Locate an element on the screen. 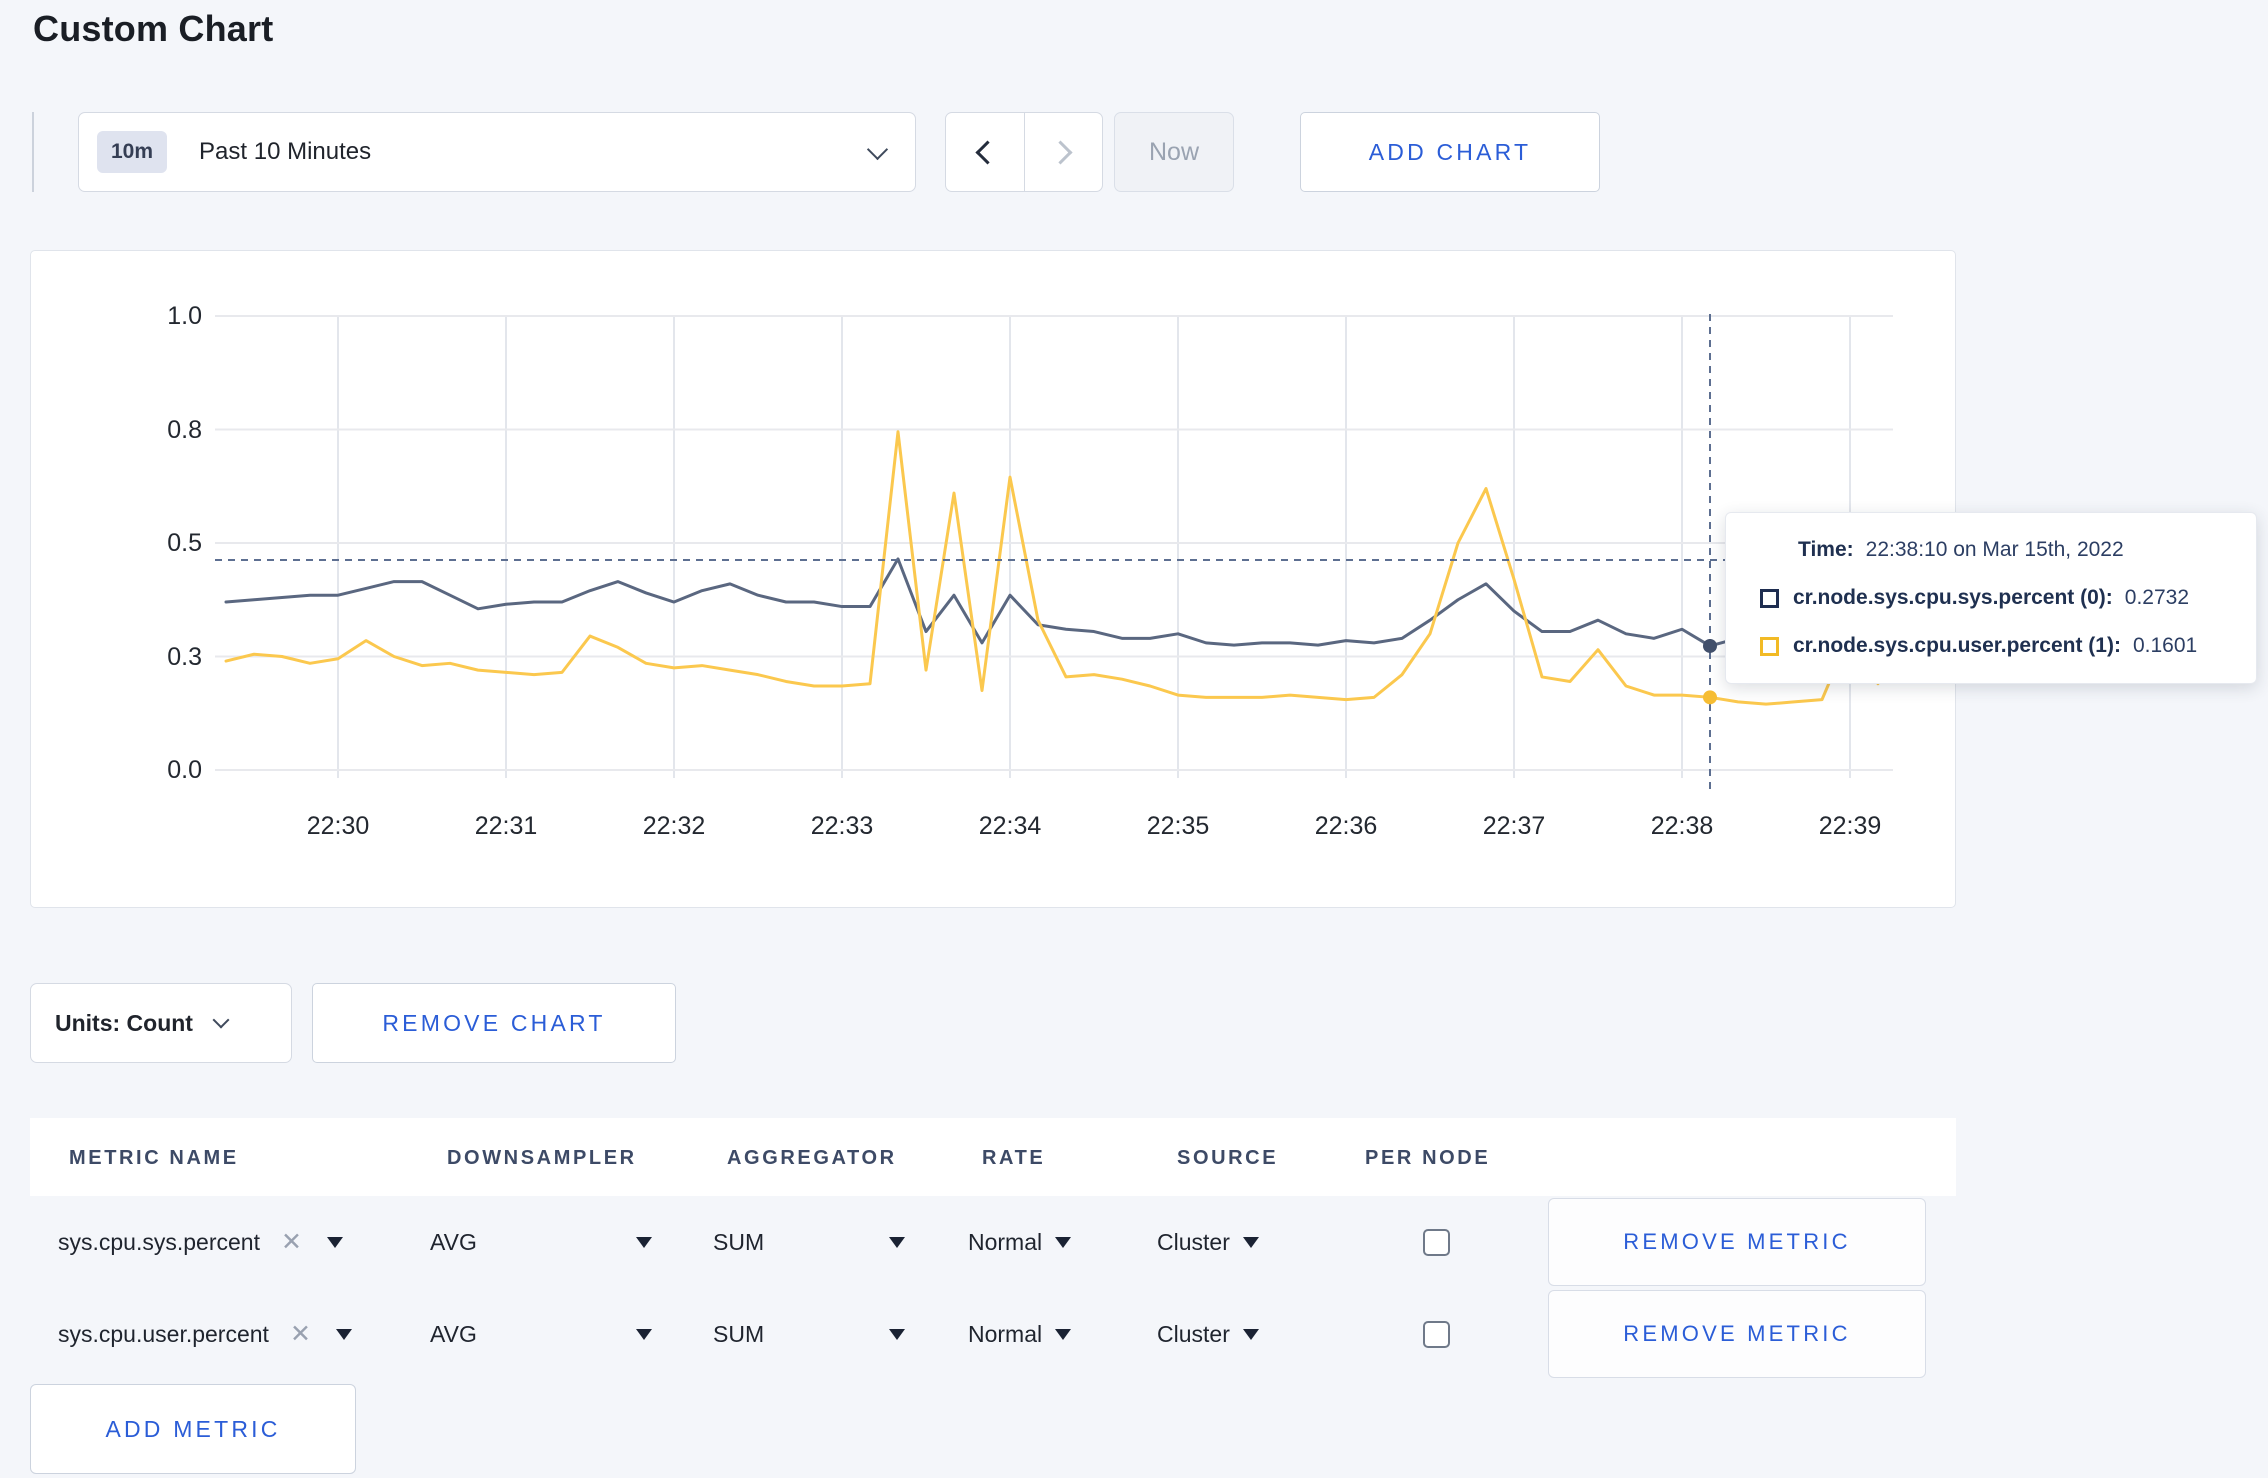 The height and width of the screenshot is (1478, 2268). x-tick-label: 22:35 is located at coordinates (1178, 826).